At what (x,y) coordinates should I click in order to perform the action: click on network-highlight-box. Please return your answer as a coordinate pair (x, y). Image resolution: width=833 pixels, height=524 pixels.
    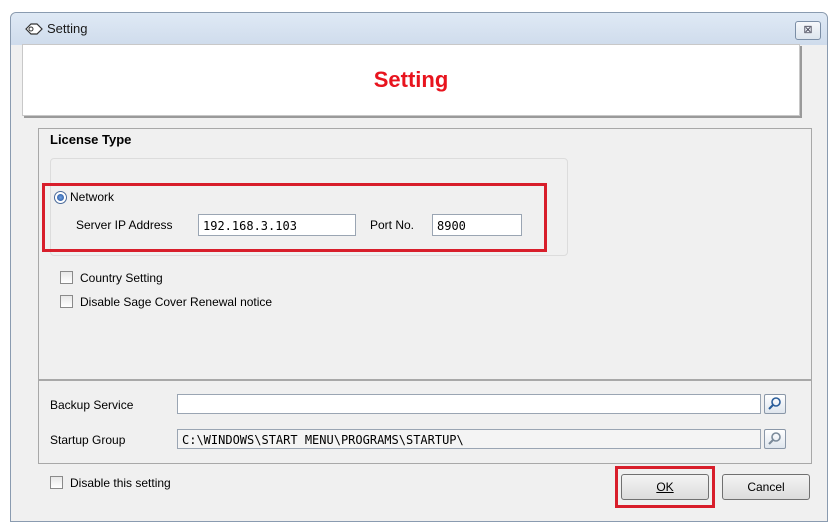
    Looking at the image, I should click on (294, 217).